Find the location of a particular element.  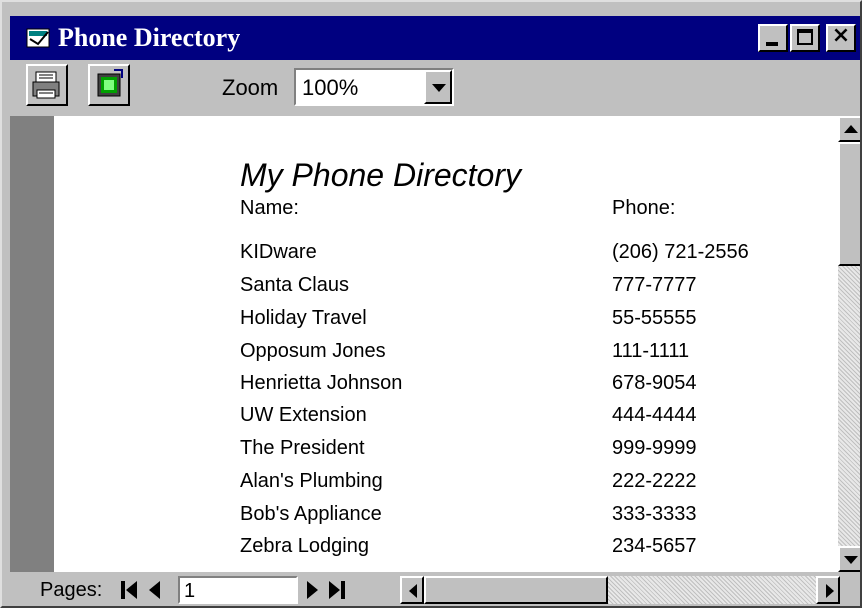

minimize-icon is located at coordinates (772, 44).